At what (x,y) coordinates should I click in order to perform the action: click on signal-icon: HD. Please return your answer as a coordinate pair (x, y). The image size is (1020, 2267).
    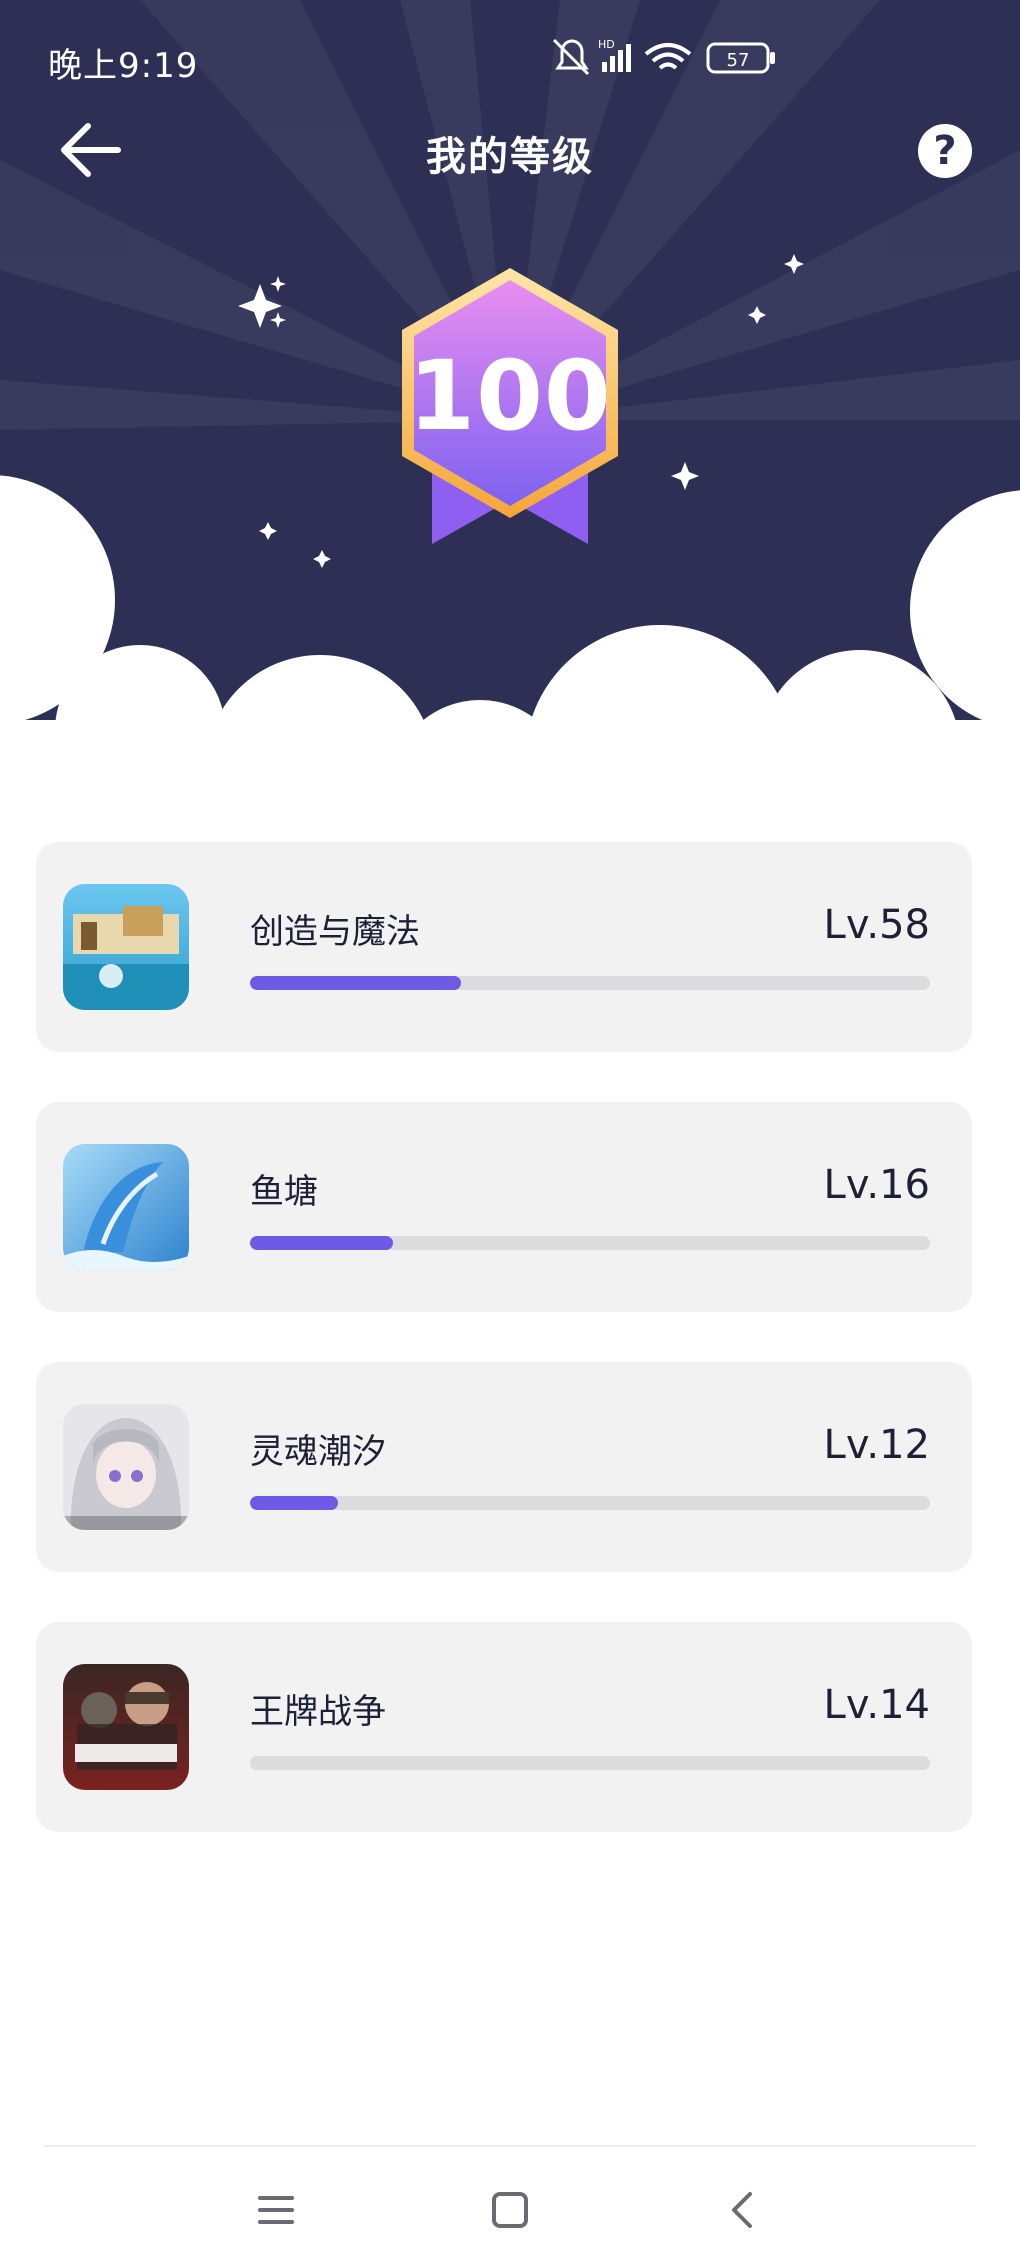
    Looking at the image, I should click on (614, 55).